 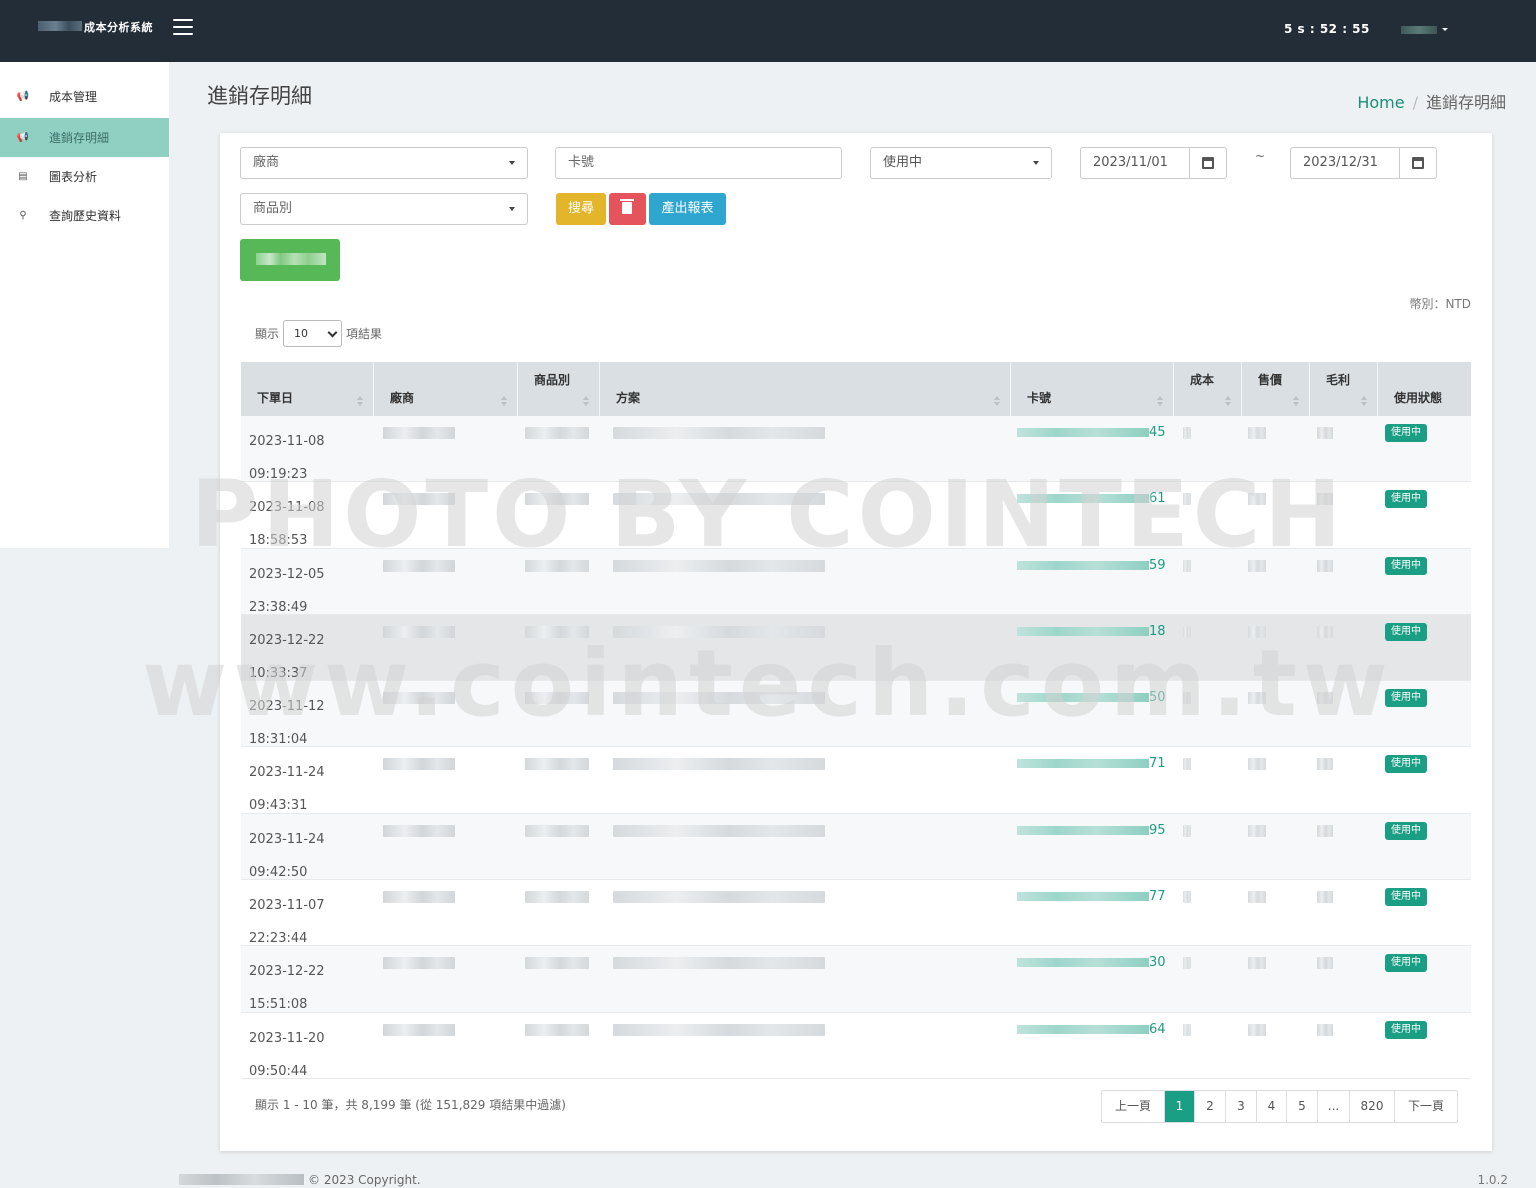 I want to click on sidebar-item-cost-management: 📢 成本管理, so click(x=84, y=96).